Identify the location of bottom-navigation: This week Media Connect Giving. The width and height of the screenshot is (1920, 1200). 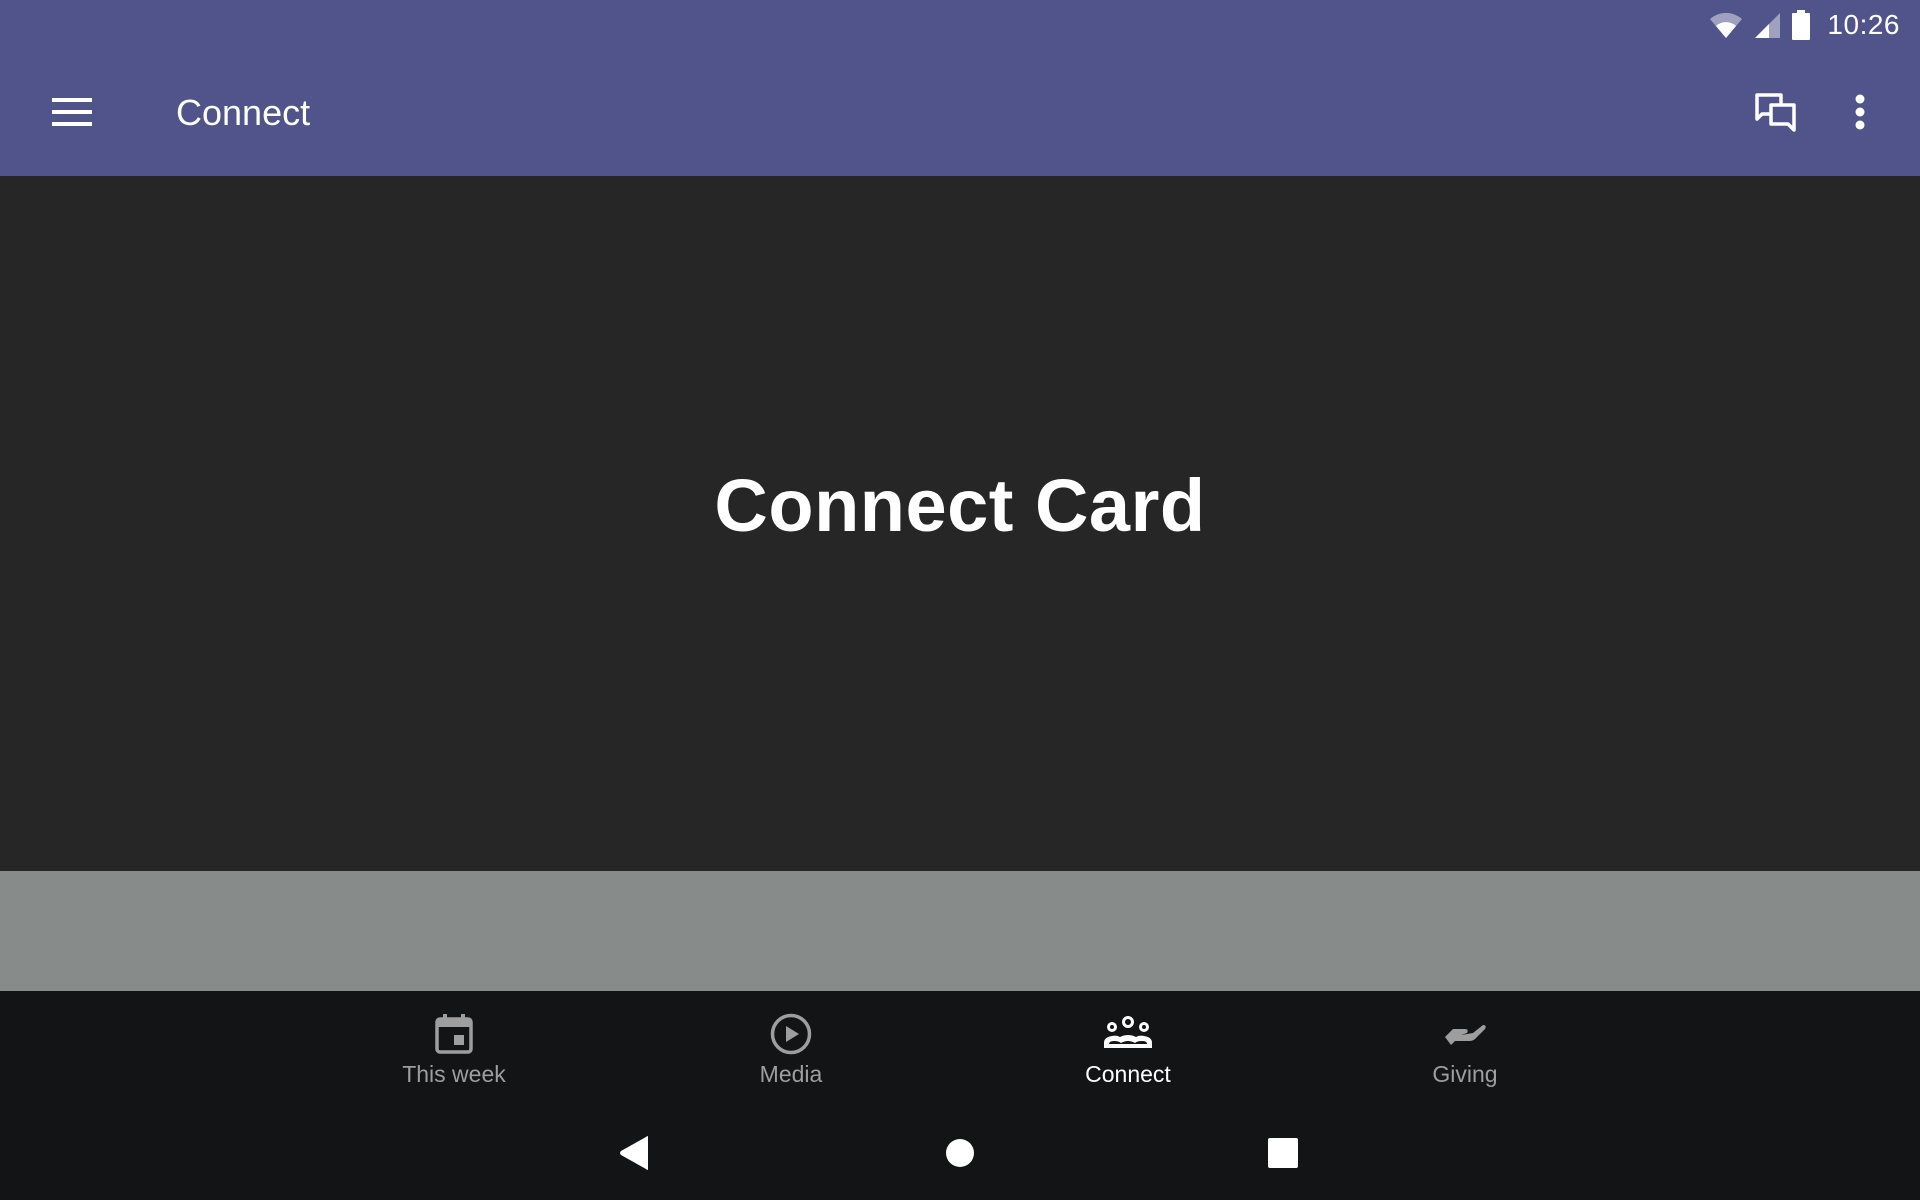
(960, 1046).